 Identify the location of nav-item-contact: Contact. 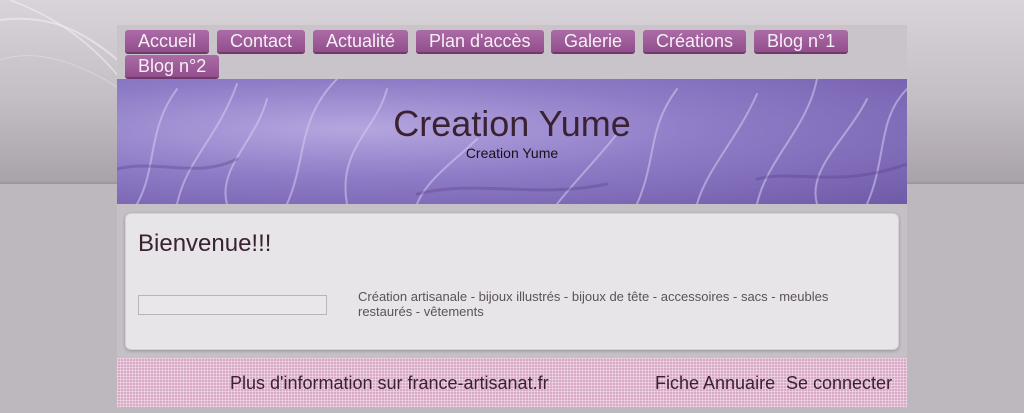
(261, 41).